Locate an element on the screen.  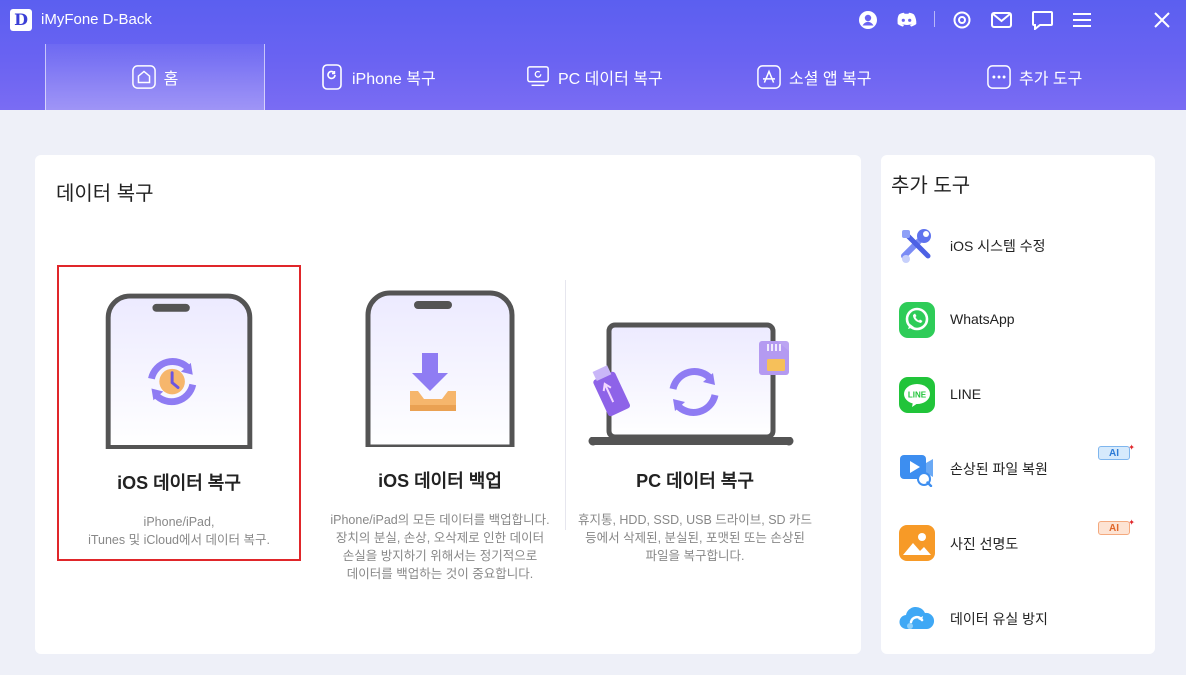
close-icon is located at coordinates (1162, 20).